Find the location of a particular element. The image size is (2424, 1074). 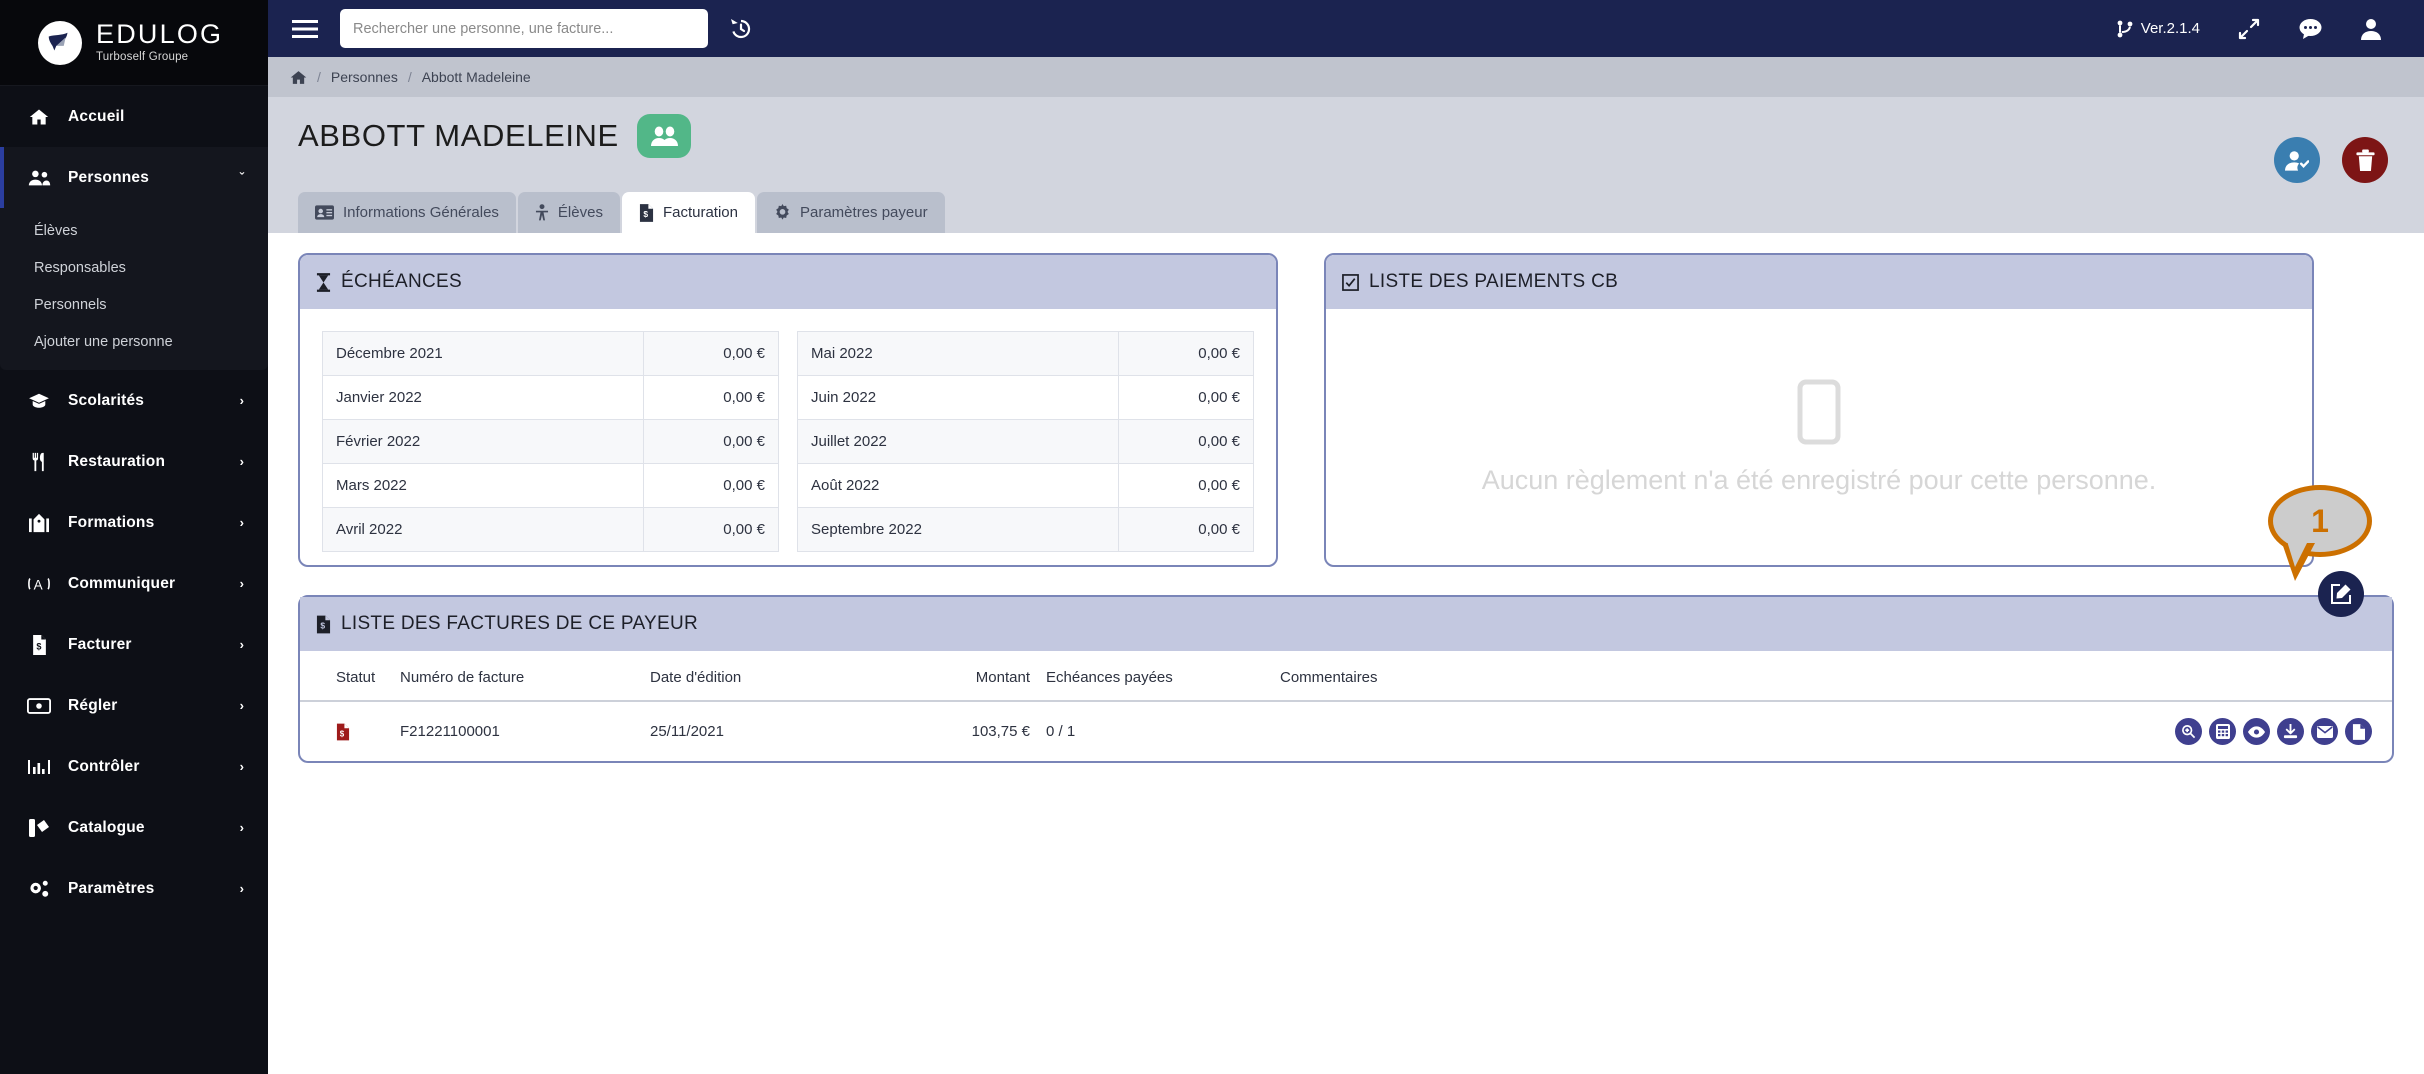

table-row: Mars 2022 0,00 € is located at coordinates (550, 485).